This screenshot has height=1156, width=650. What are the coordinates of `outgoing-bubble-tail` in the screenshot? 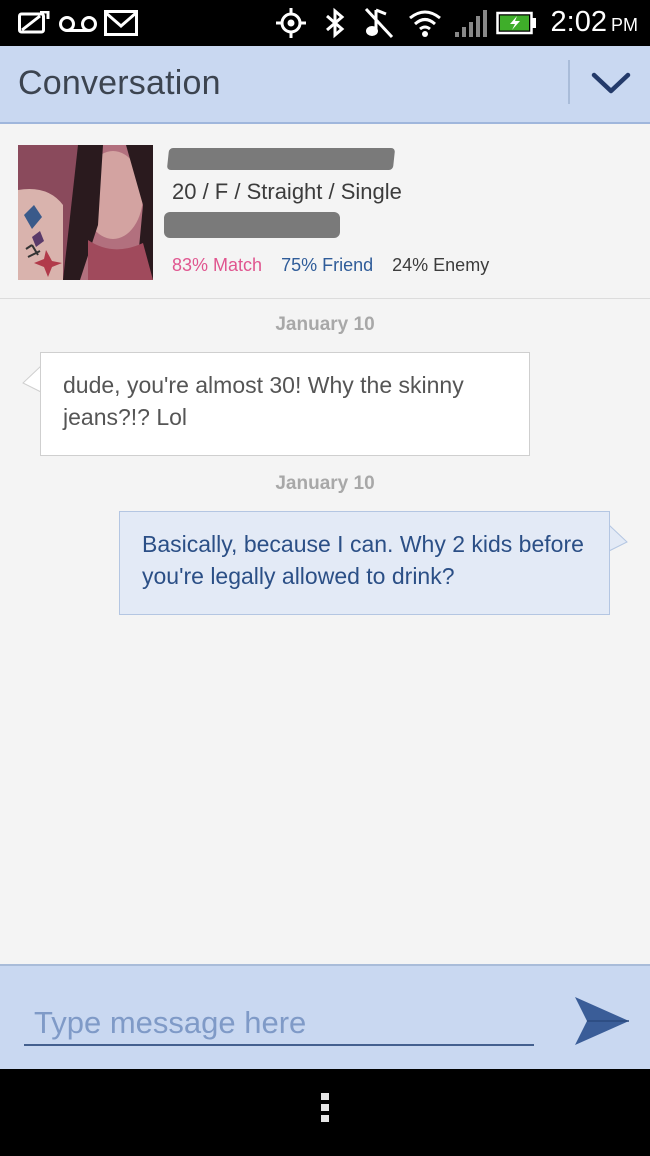 It's located at (618, 538).